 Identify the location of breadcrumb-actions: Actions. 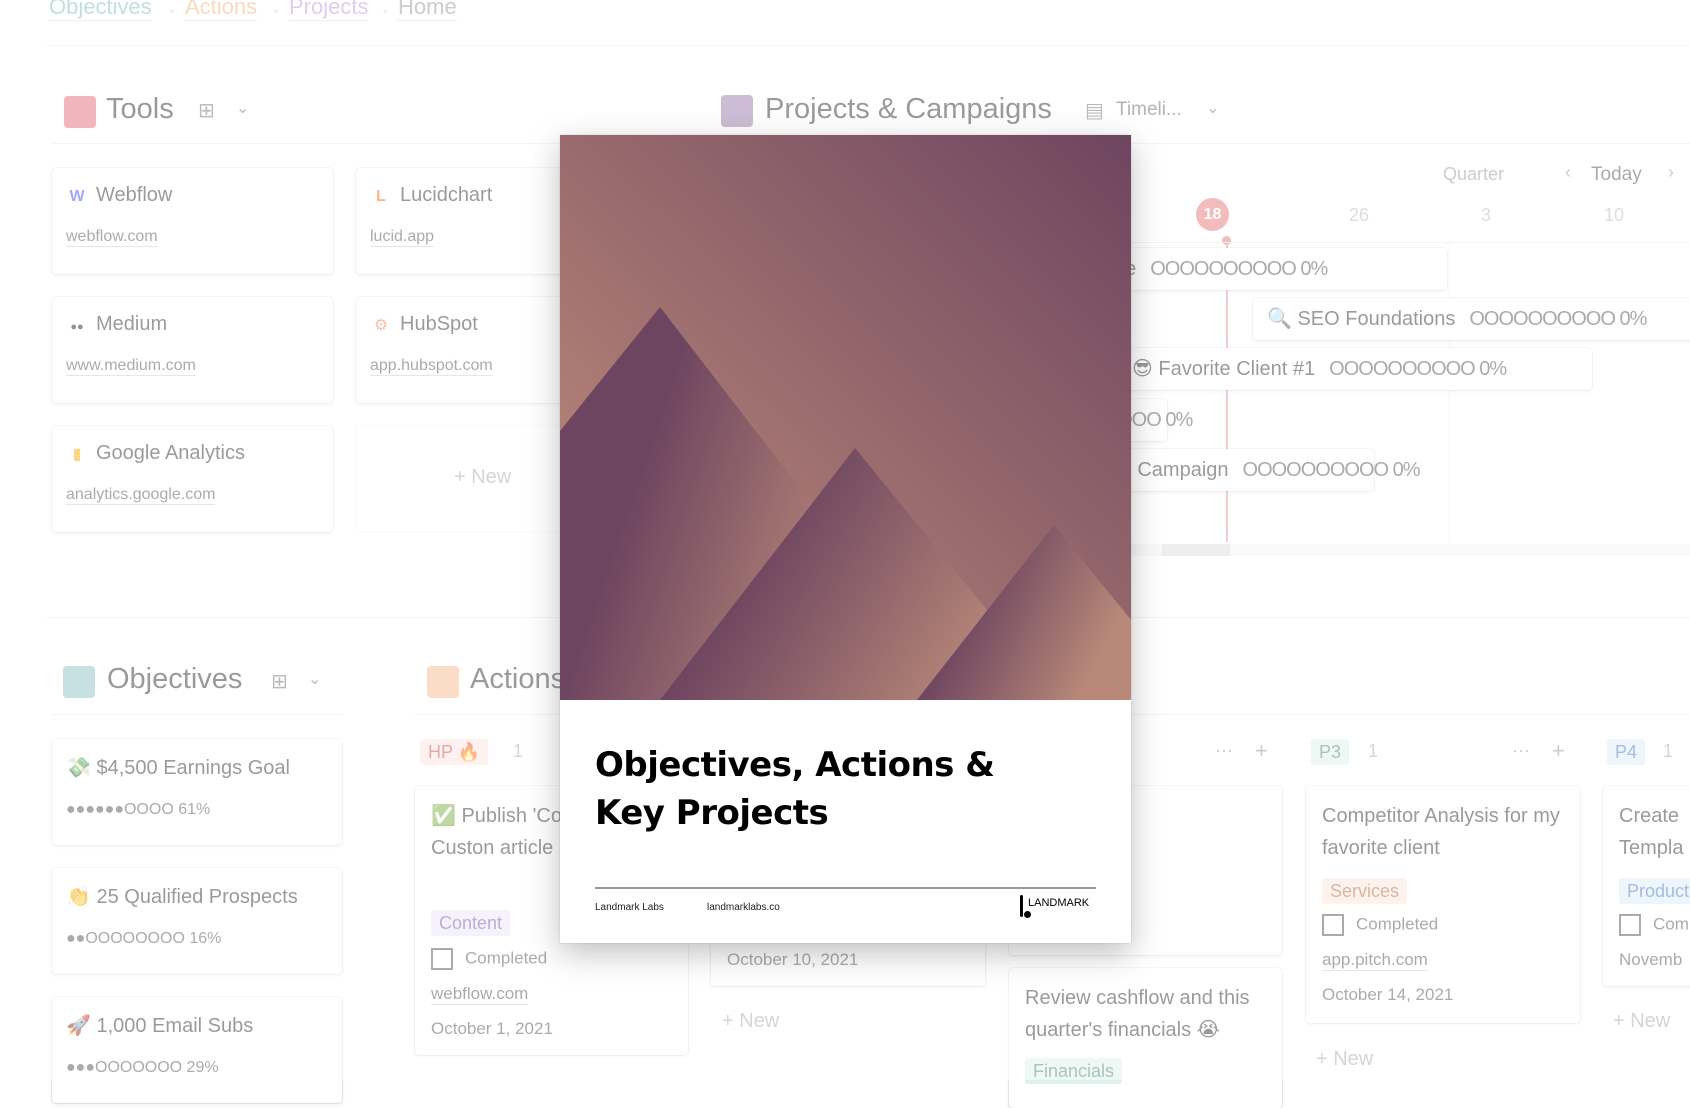
(221, 10).